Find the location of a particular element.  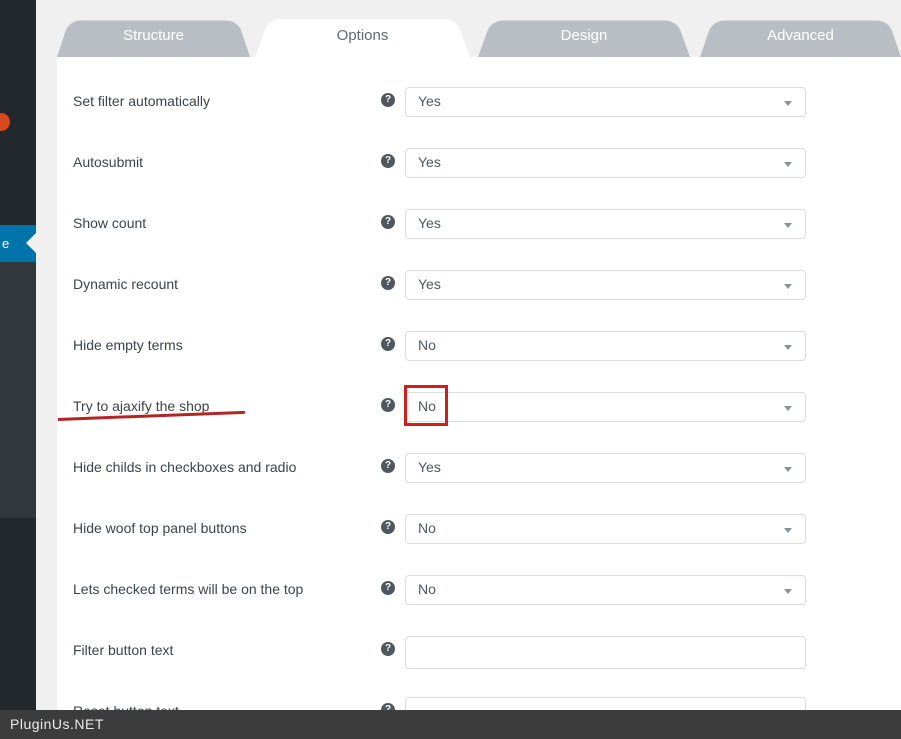

setting-row-show-count: Show count ? Yes is located at coordinates (479, 231).